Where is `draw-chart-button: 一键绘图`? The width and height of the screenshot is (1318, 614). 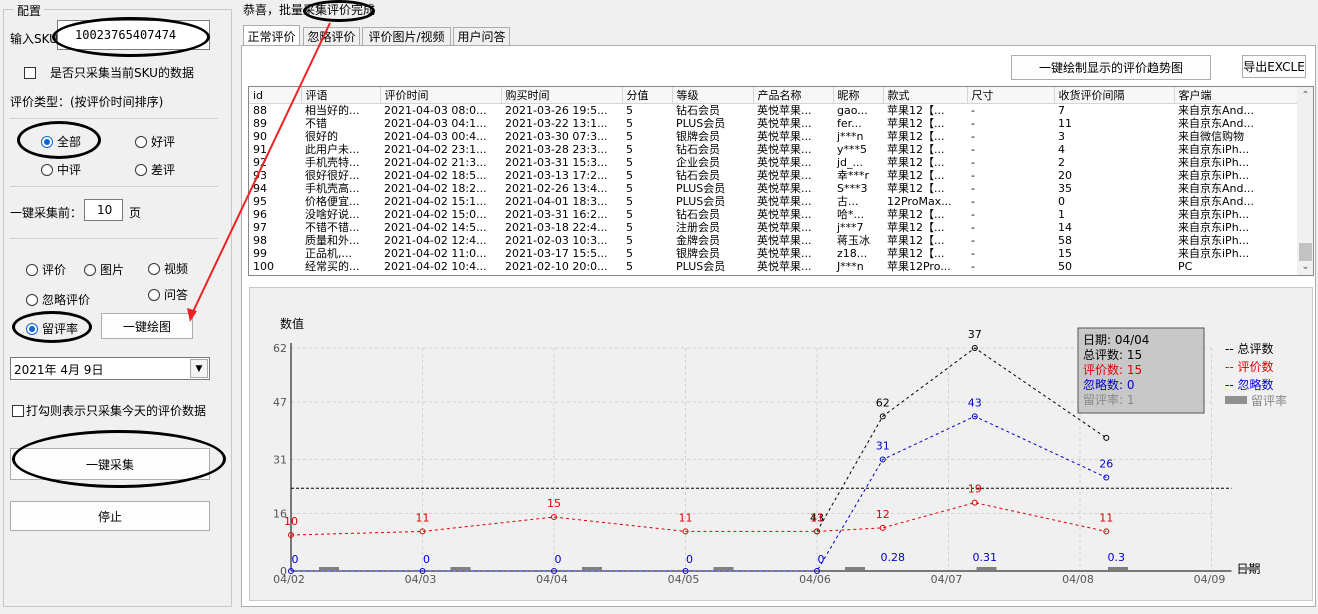 draw-chart-button: 一键绘图 is located at coordinates (147, 326).